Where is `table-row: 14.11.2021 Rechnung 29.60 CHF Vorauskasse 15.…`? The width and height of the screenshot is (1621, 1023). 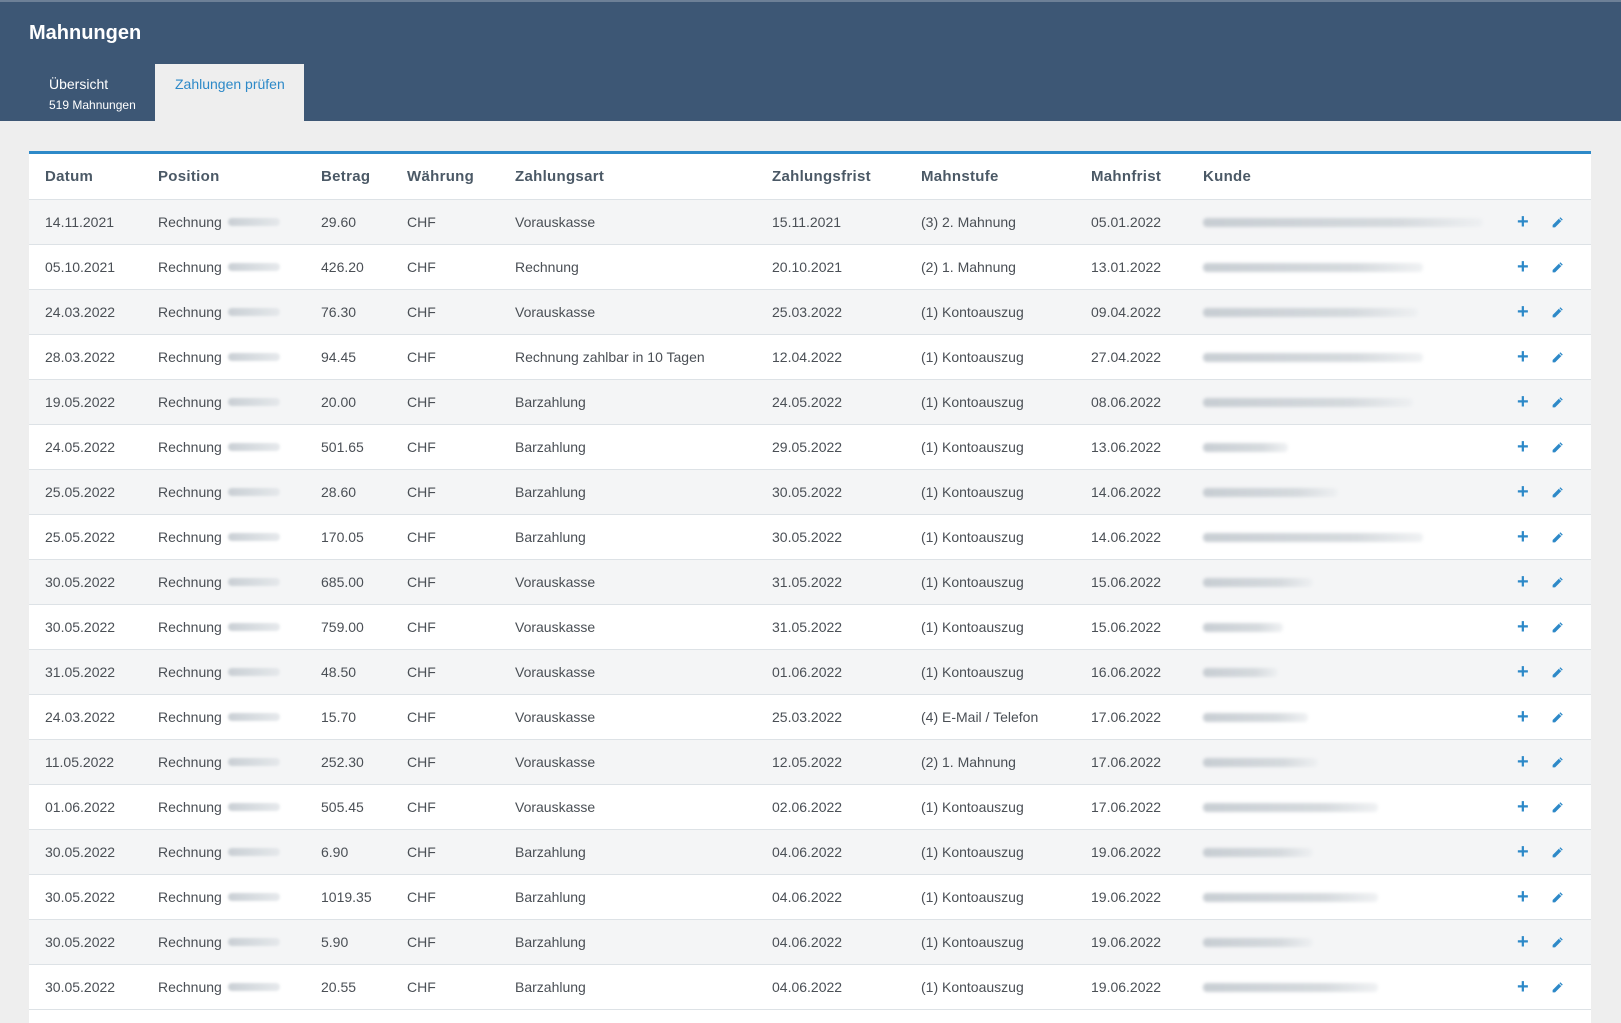 table-row: 14.11.2021 Rechnung 29.60 CHF Vorauskasse 15.… is located at coordinates (810, 222).